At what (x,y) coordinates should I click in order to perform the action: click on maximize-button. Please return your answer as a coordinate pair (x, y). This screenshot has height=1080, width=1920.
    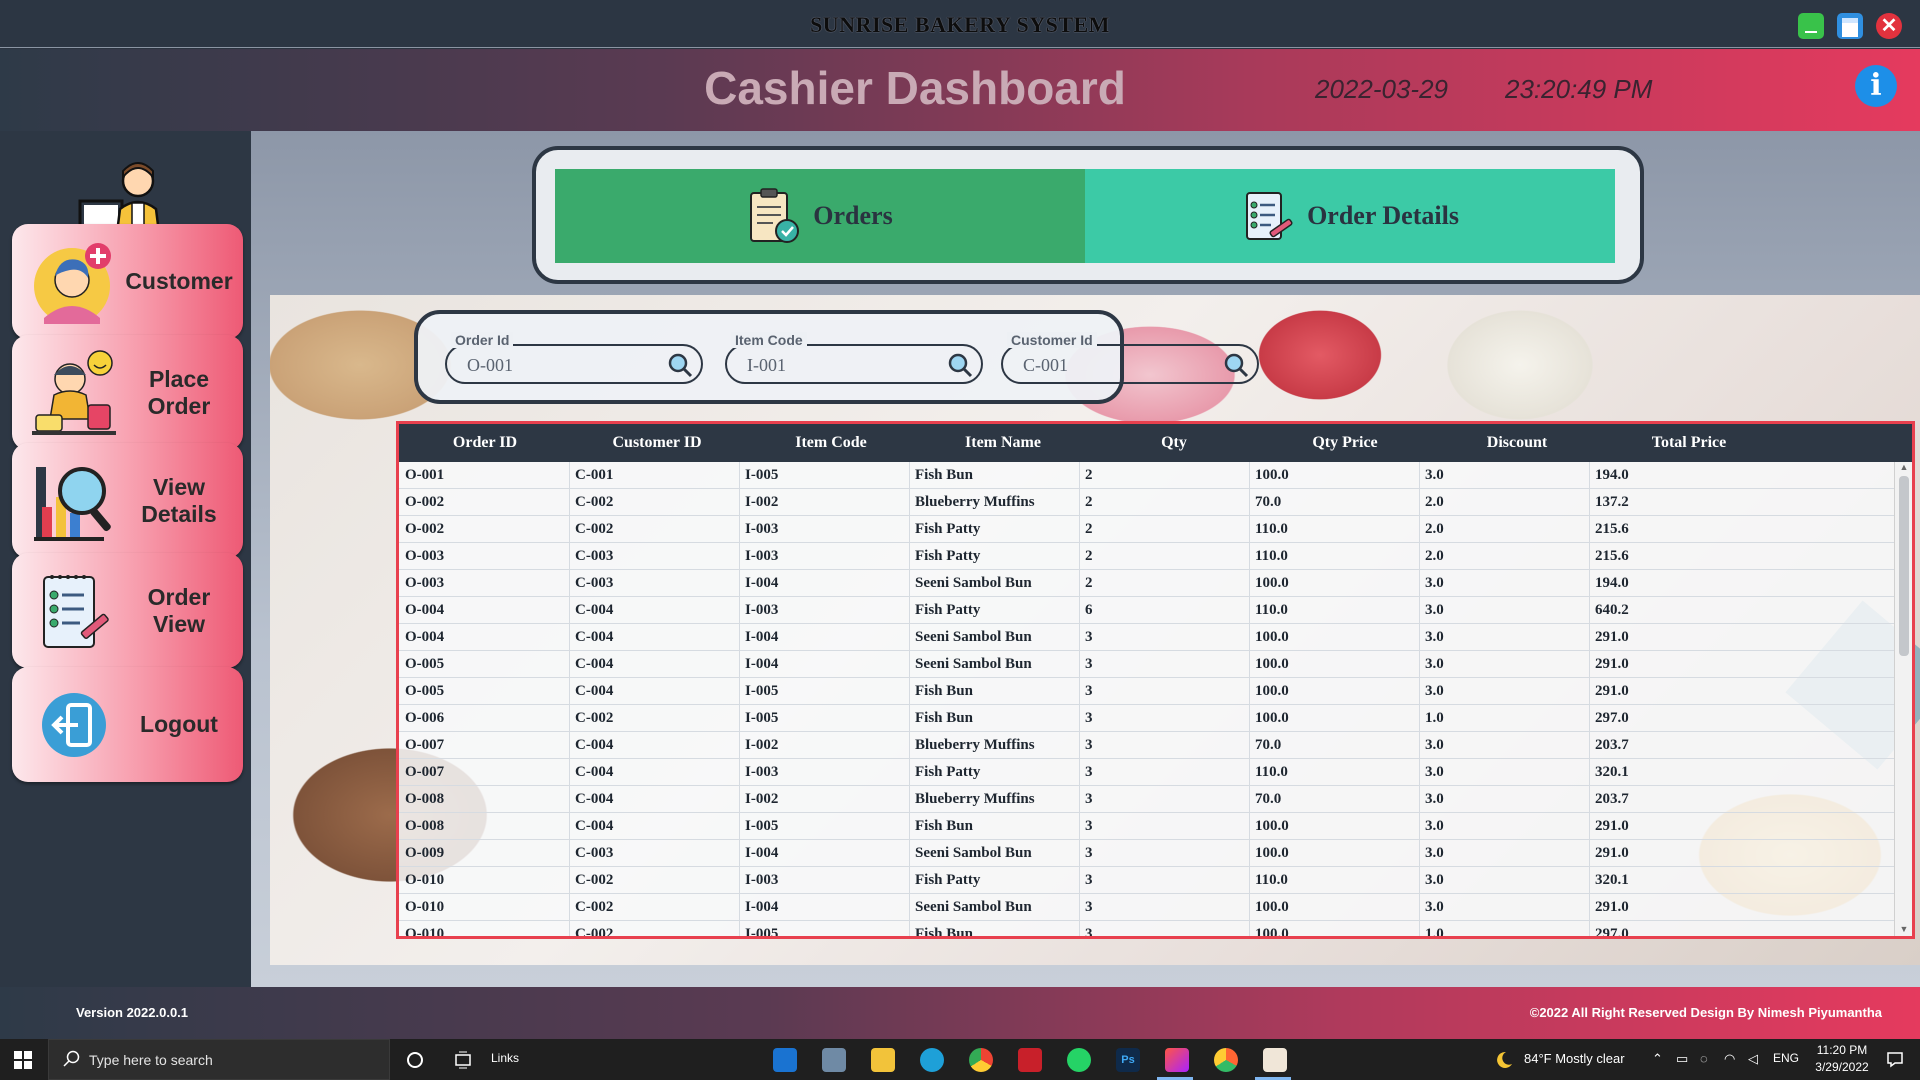
    Looking at the image, I should click on (1850, 26).